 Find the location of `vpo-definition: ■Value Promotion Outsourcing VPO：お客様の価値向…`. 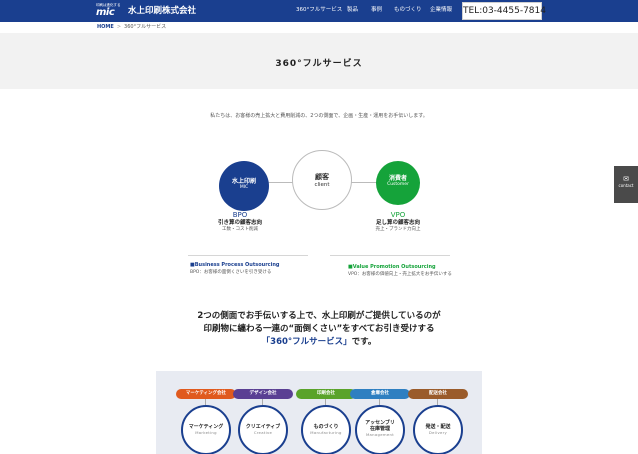

vpo-definition: ■Value Promotion Outsourcing VPO：お客様の価値向… is located at coordinates (400, 271).